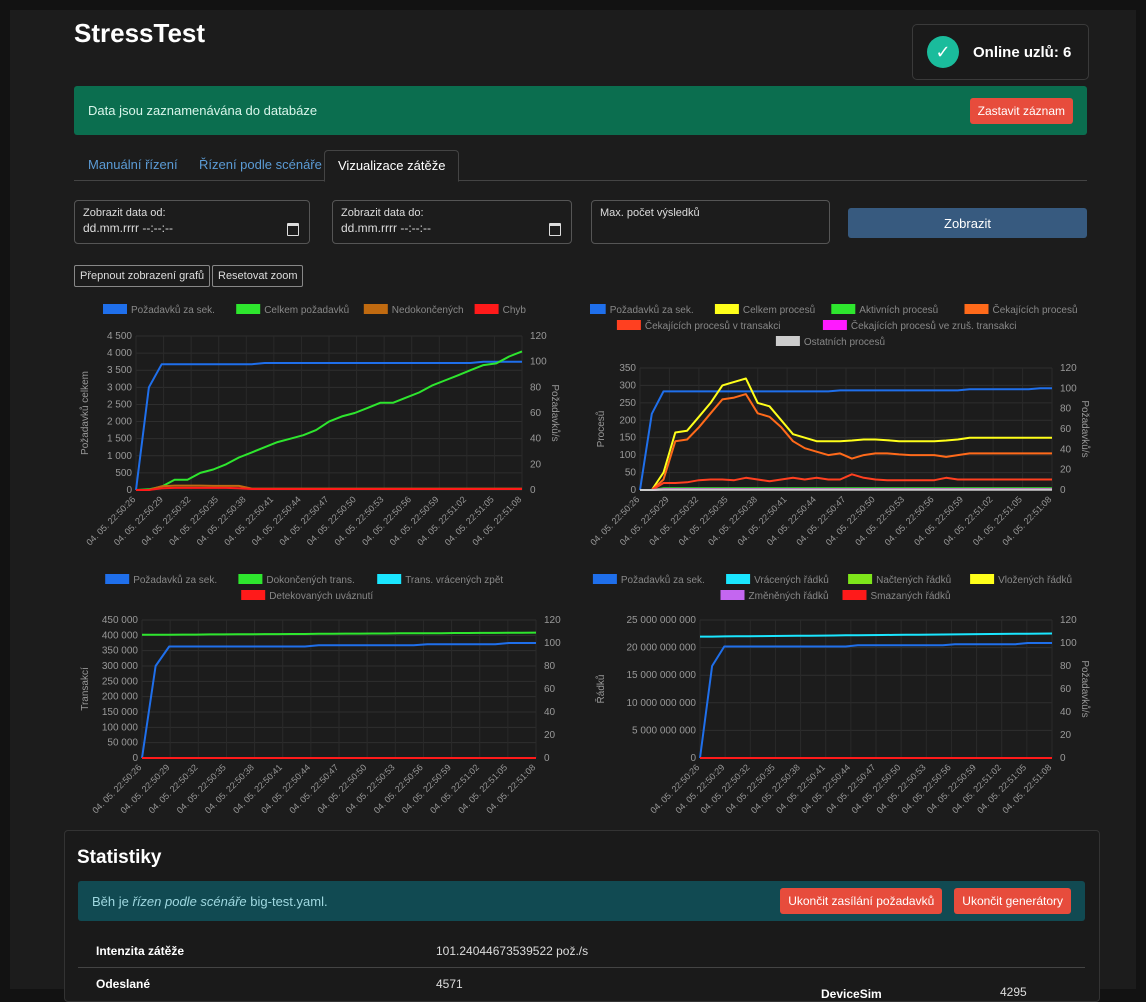  What do you see at coordinates (120, 697) in the screenshot?
I see `y-tick-label: 200 000` at bounding box center [120, 697].